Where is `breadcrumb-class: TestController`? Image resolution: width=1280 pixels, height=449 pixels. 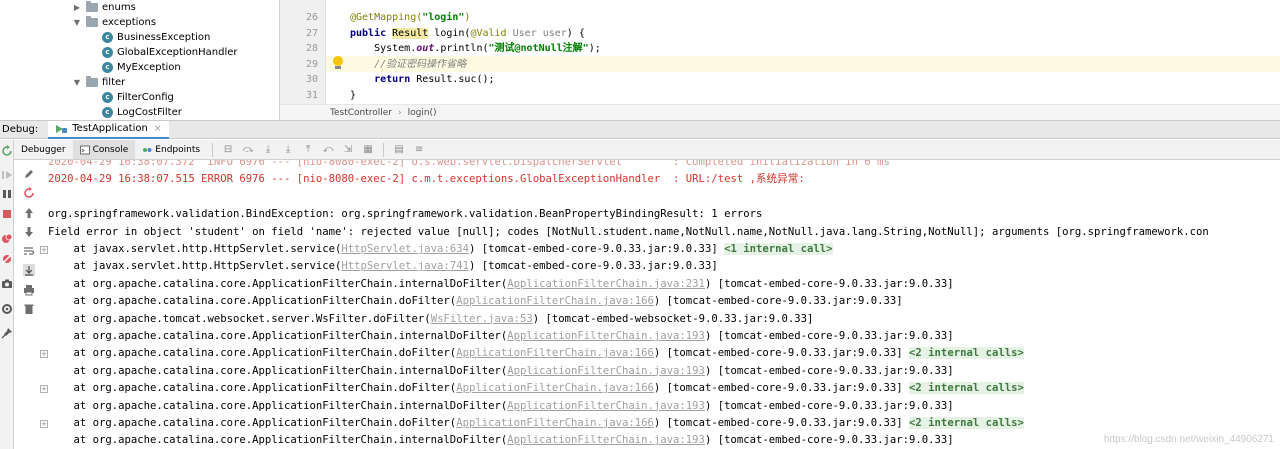 breadcrumb-class: TestController is located at coordinates (361, 113).